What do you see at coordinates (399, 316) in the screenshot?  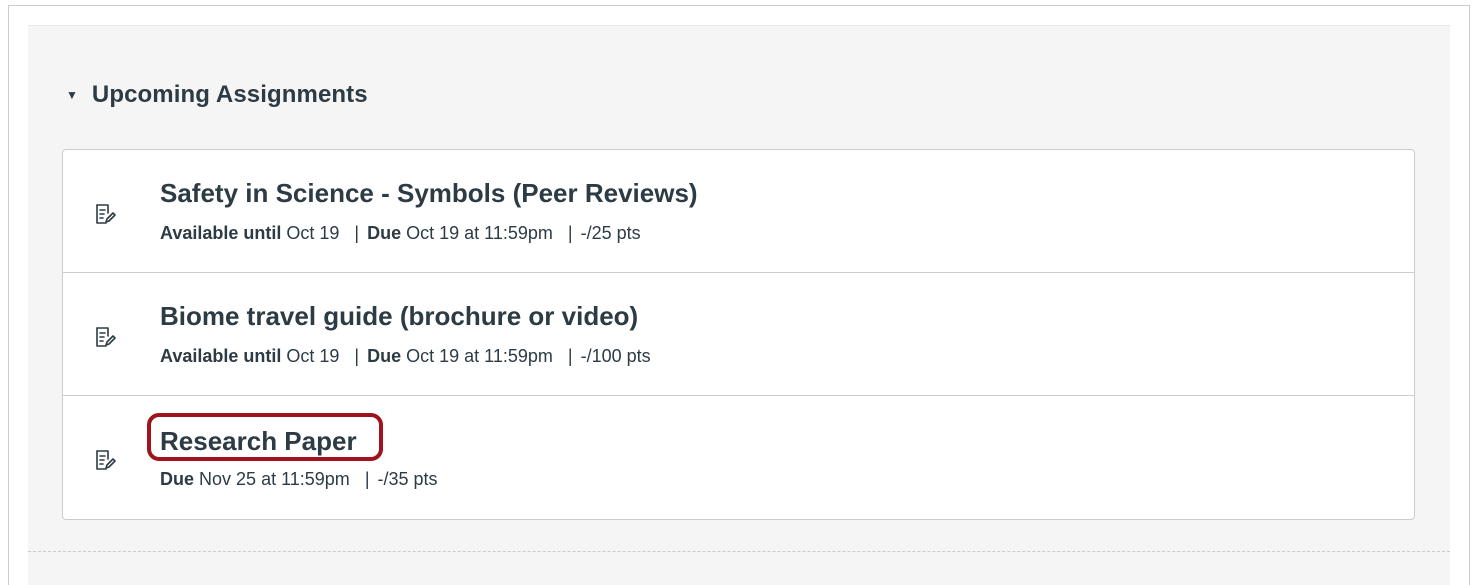 I see `assignment-title-link: Biome travel guide (brochure or video)` at bounding box center [399, 316].